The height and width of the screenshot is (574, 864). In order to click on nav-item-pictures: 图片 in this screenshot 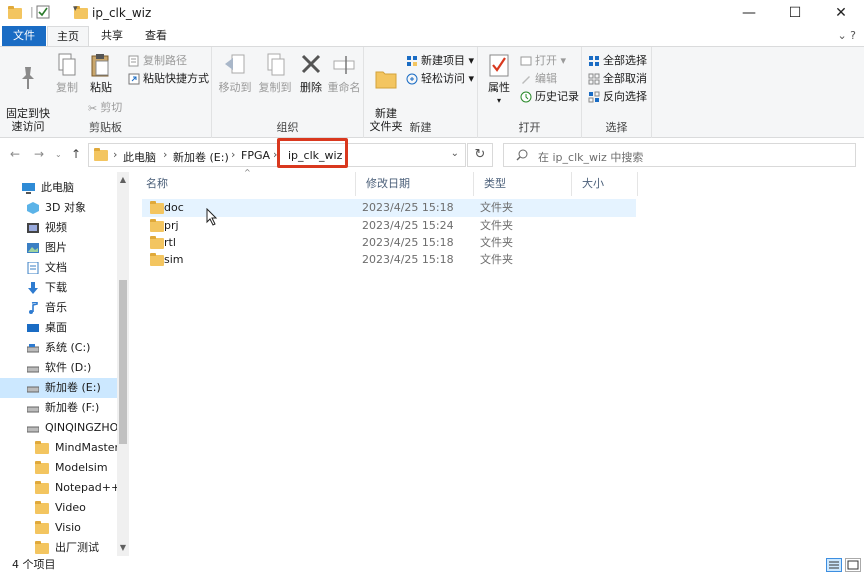, I will do `click(58, 248)`.